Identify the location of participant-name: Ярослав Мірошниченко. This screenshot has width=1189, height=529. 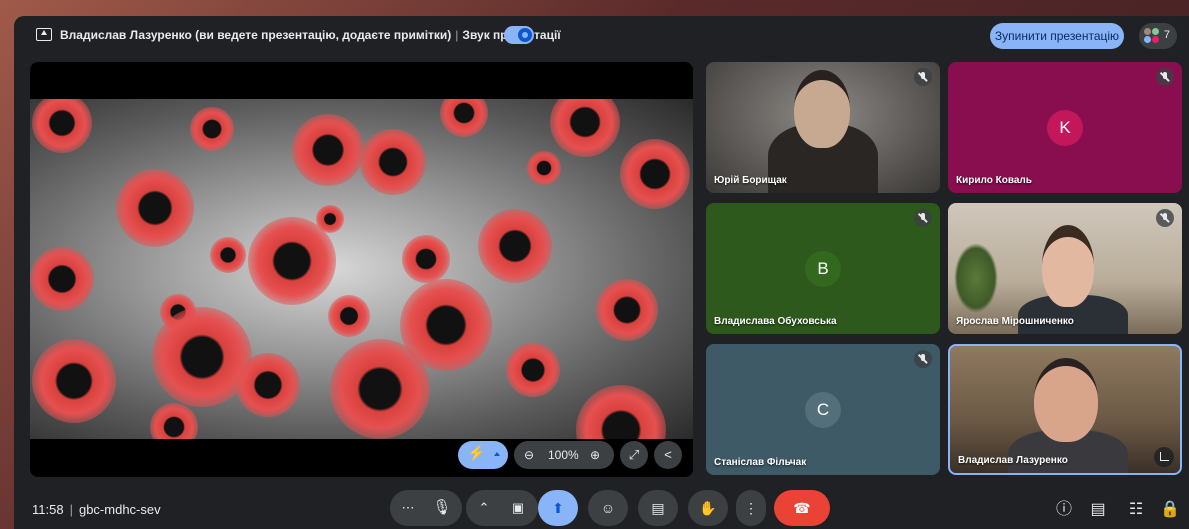
(1015, 321).